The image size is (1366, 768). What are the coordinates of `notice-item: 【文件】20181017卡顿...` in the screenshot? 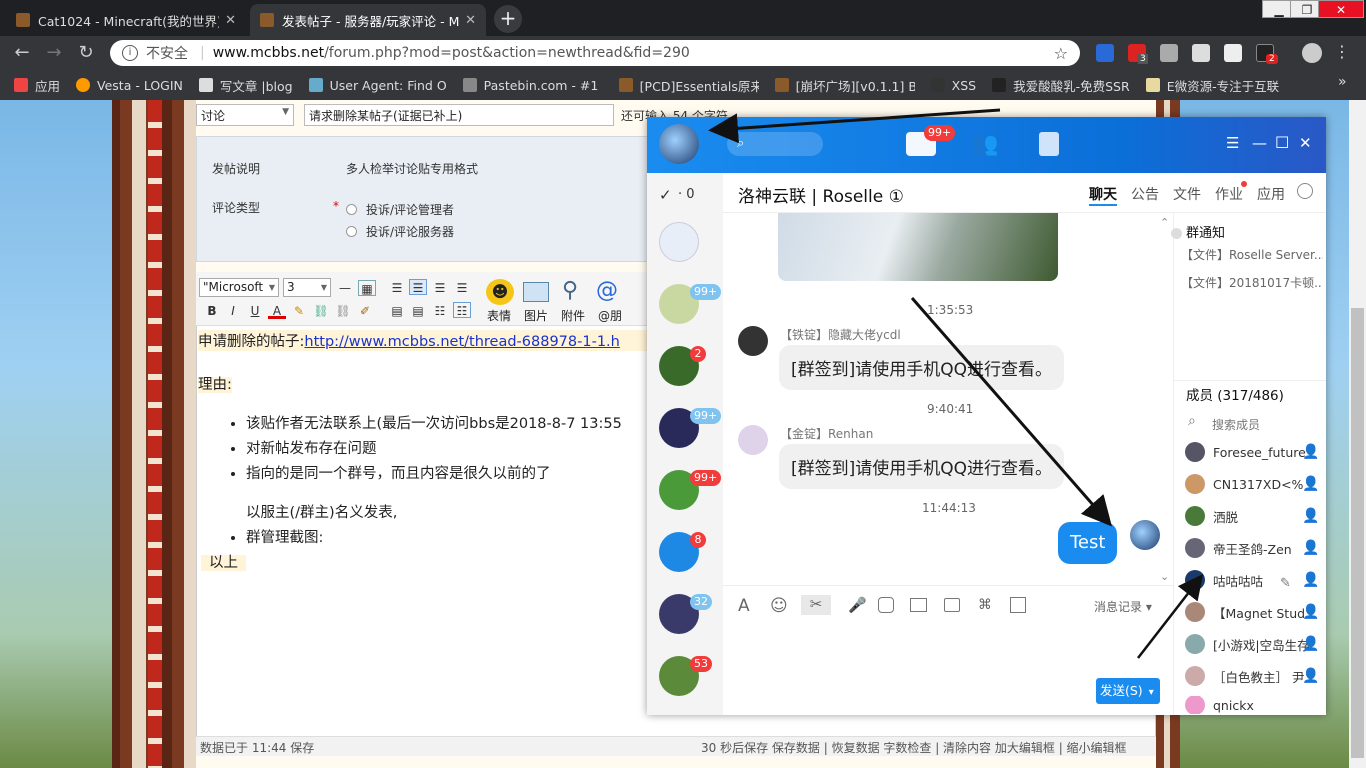 It's located at (1252, 282).